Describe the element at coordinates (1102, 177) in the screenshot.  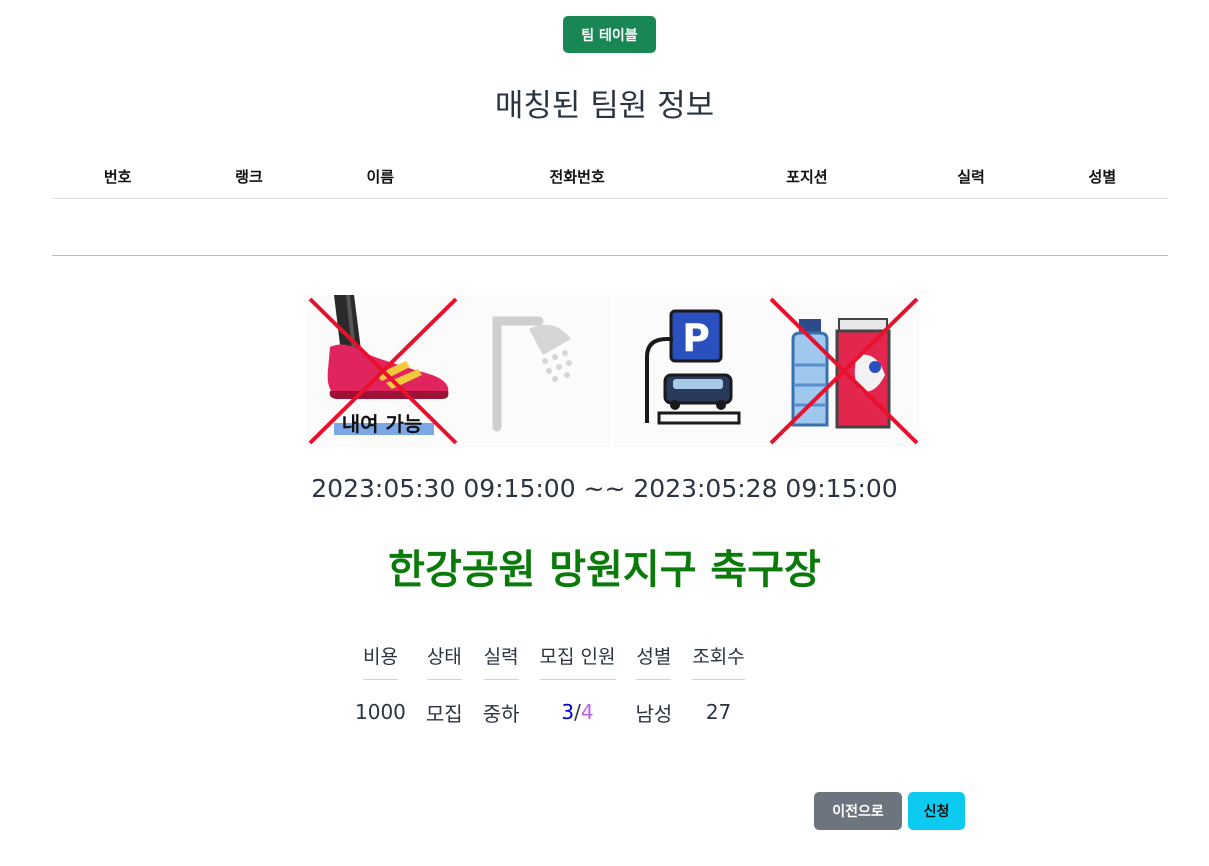
I see `col-gender: 성별` at that location.